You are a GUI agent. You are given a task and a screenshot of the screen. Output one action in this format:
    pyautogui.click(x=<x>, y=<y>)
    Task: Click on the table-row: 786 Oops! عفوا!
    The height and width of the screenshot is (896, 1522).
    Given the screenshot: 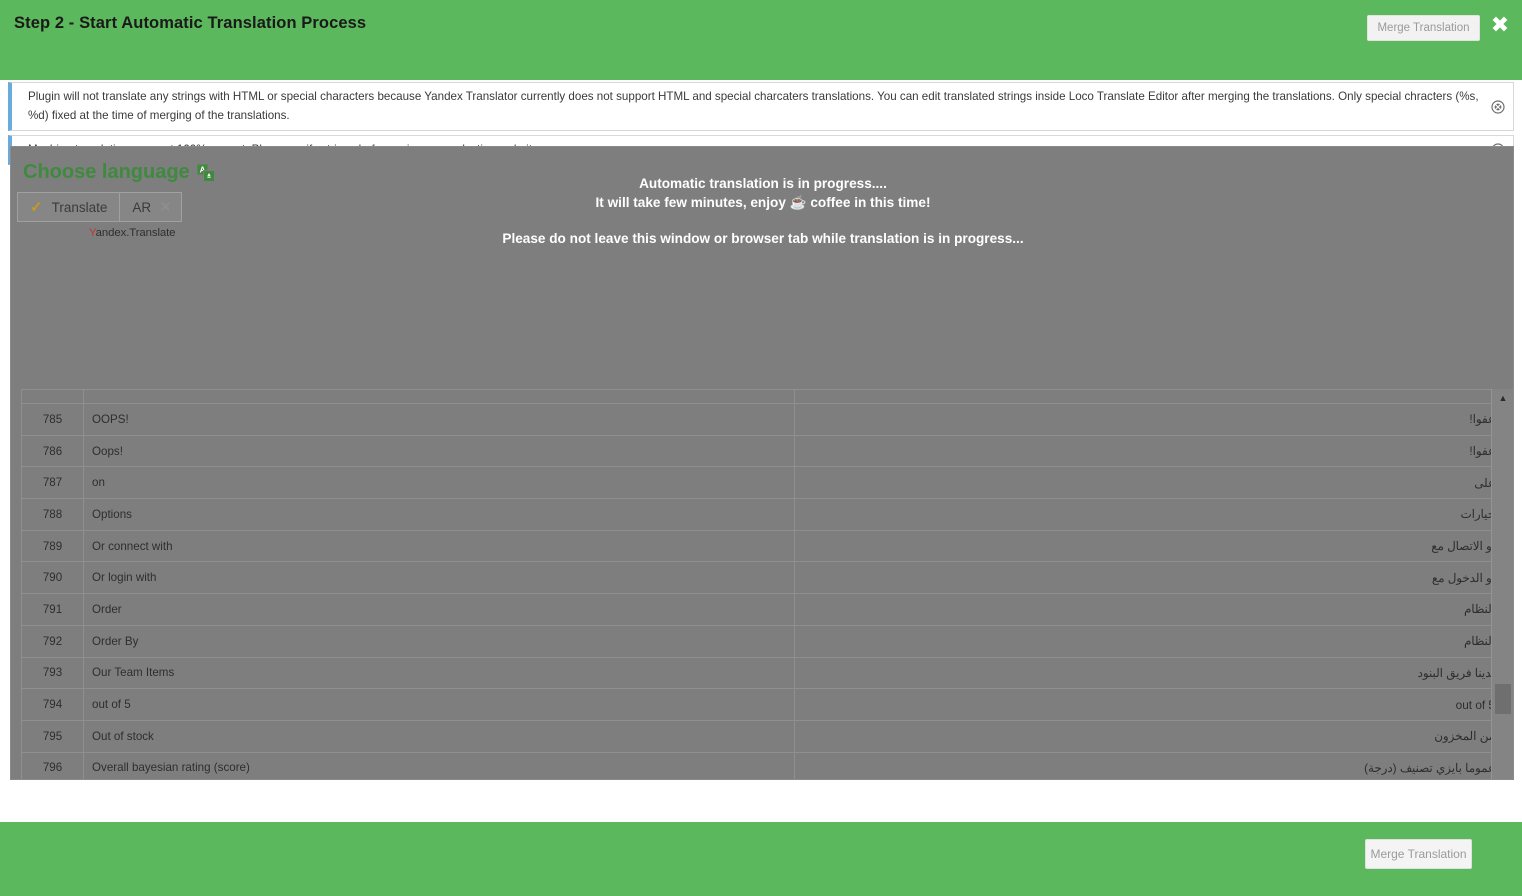 What is the action you would take?
    pyautogui.click(x=762, y=451)
    